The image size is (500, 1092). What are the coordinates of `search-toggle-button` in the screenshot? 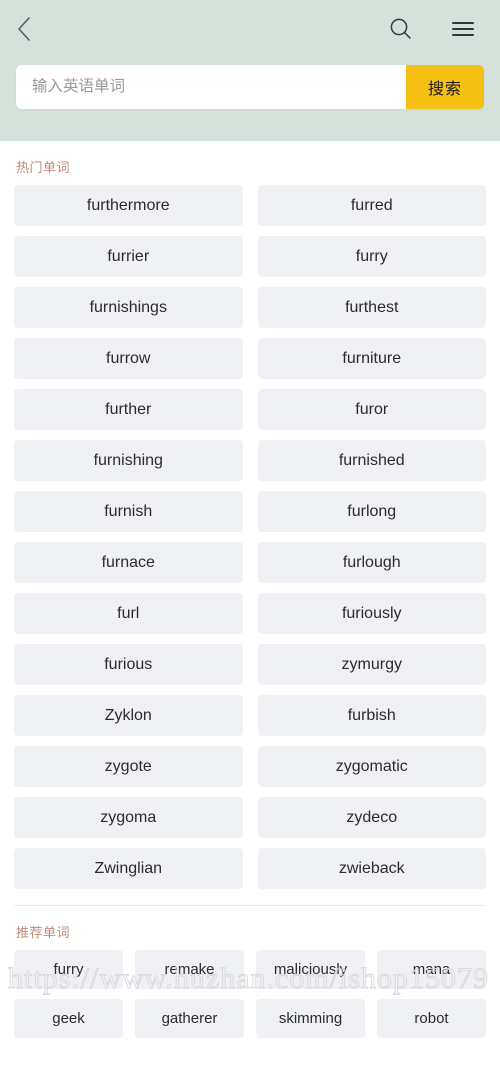 It's located at (401, 31).